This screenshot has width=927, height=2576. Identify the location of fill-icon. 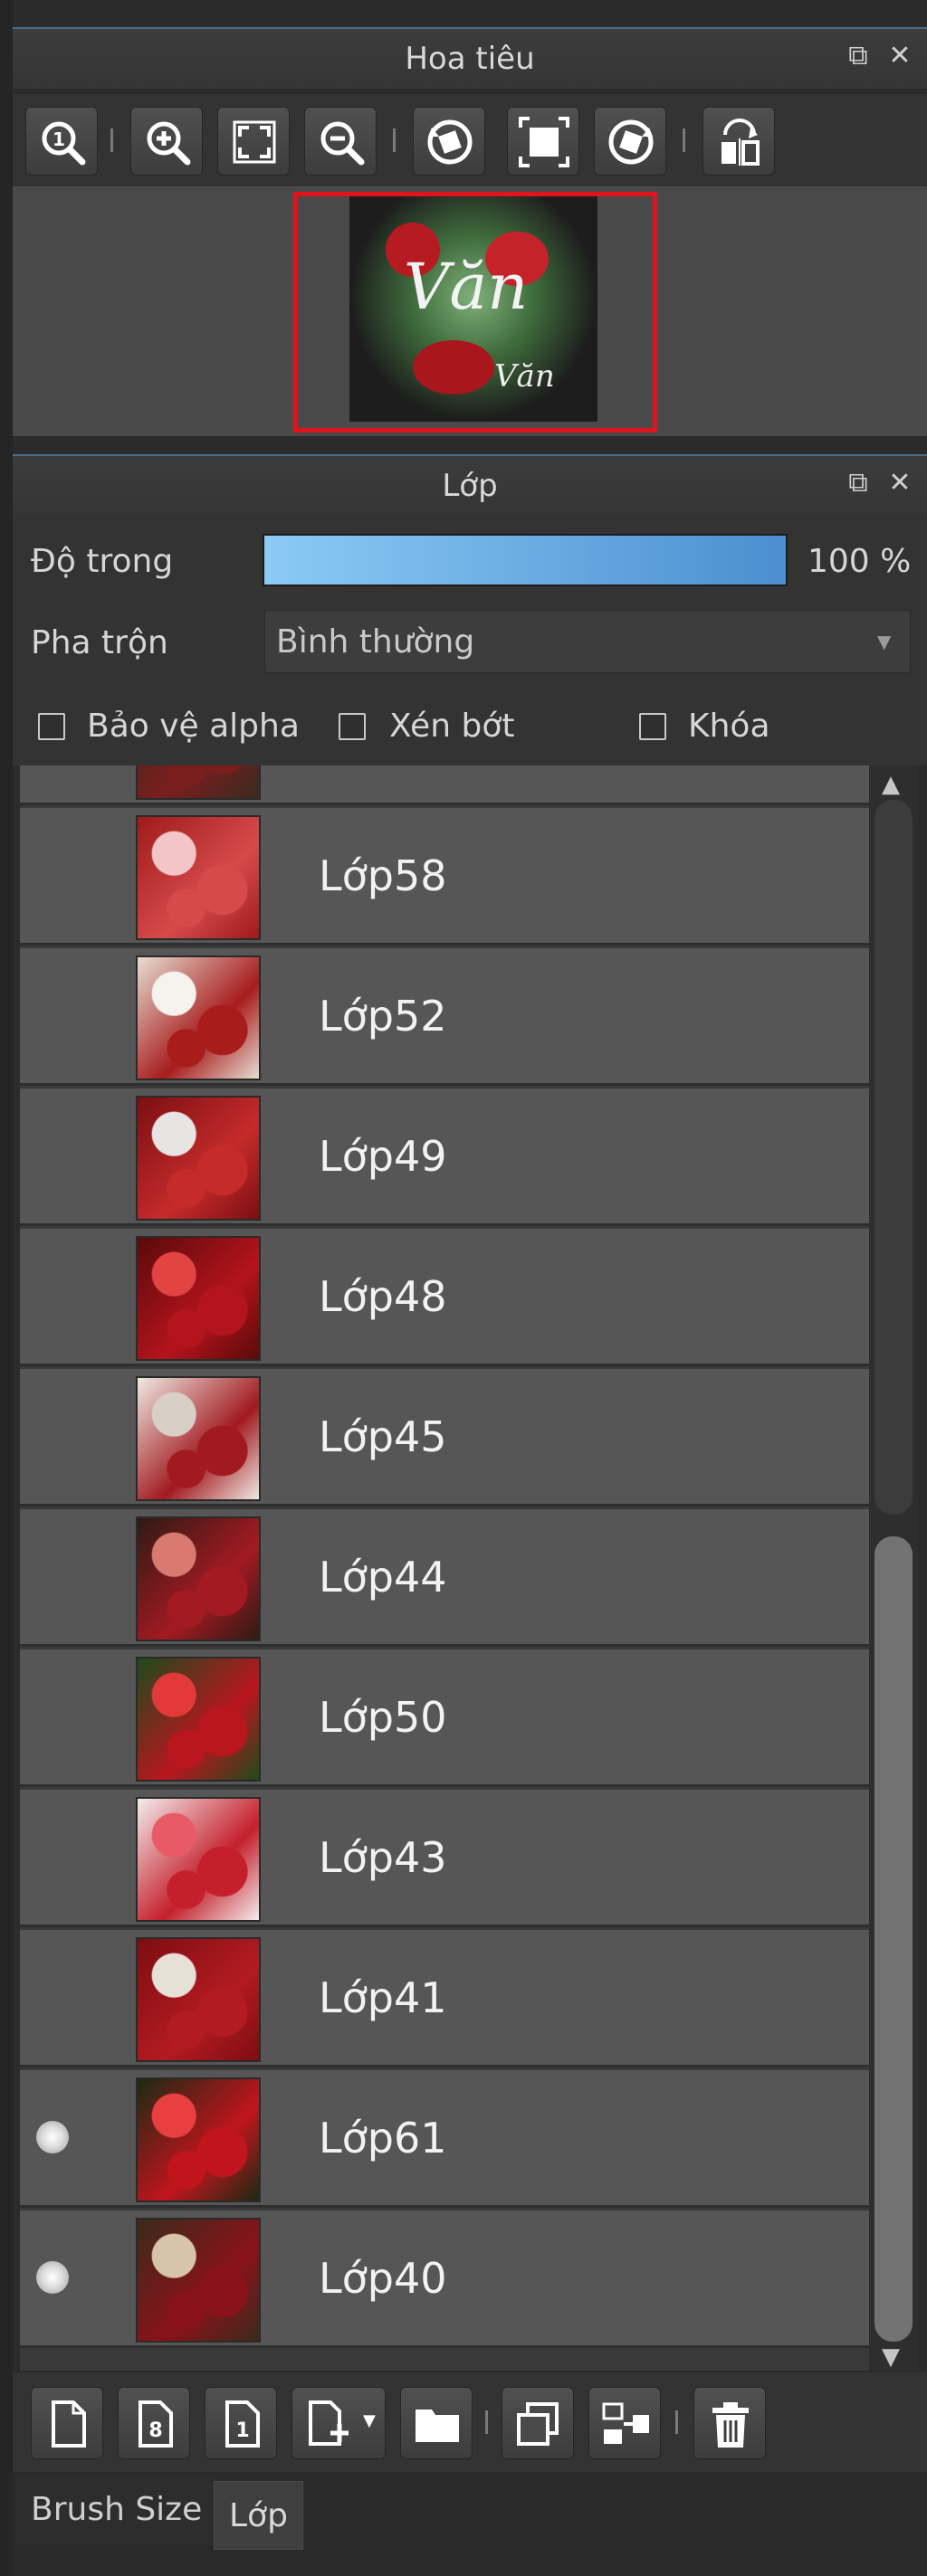
(544, 142).